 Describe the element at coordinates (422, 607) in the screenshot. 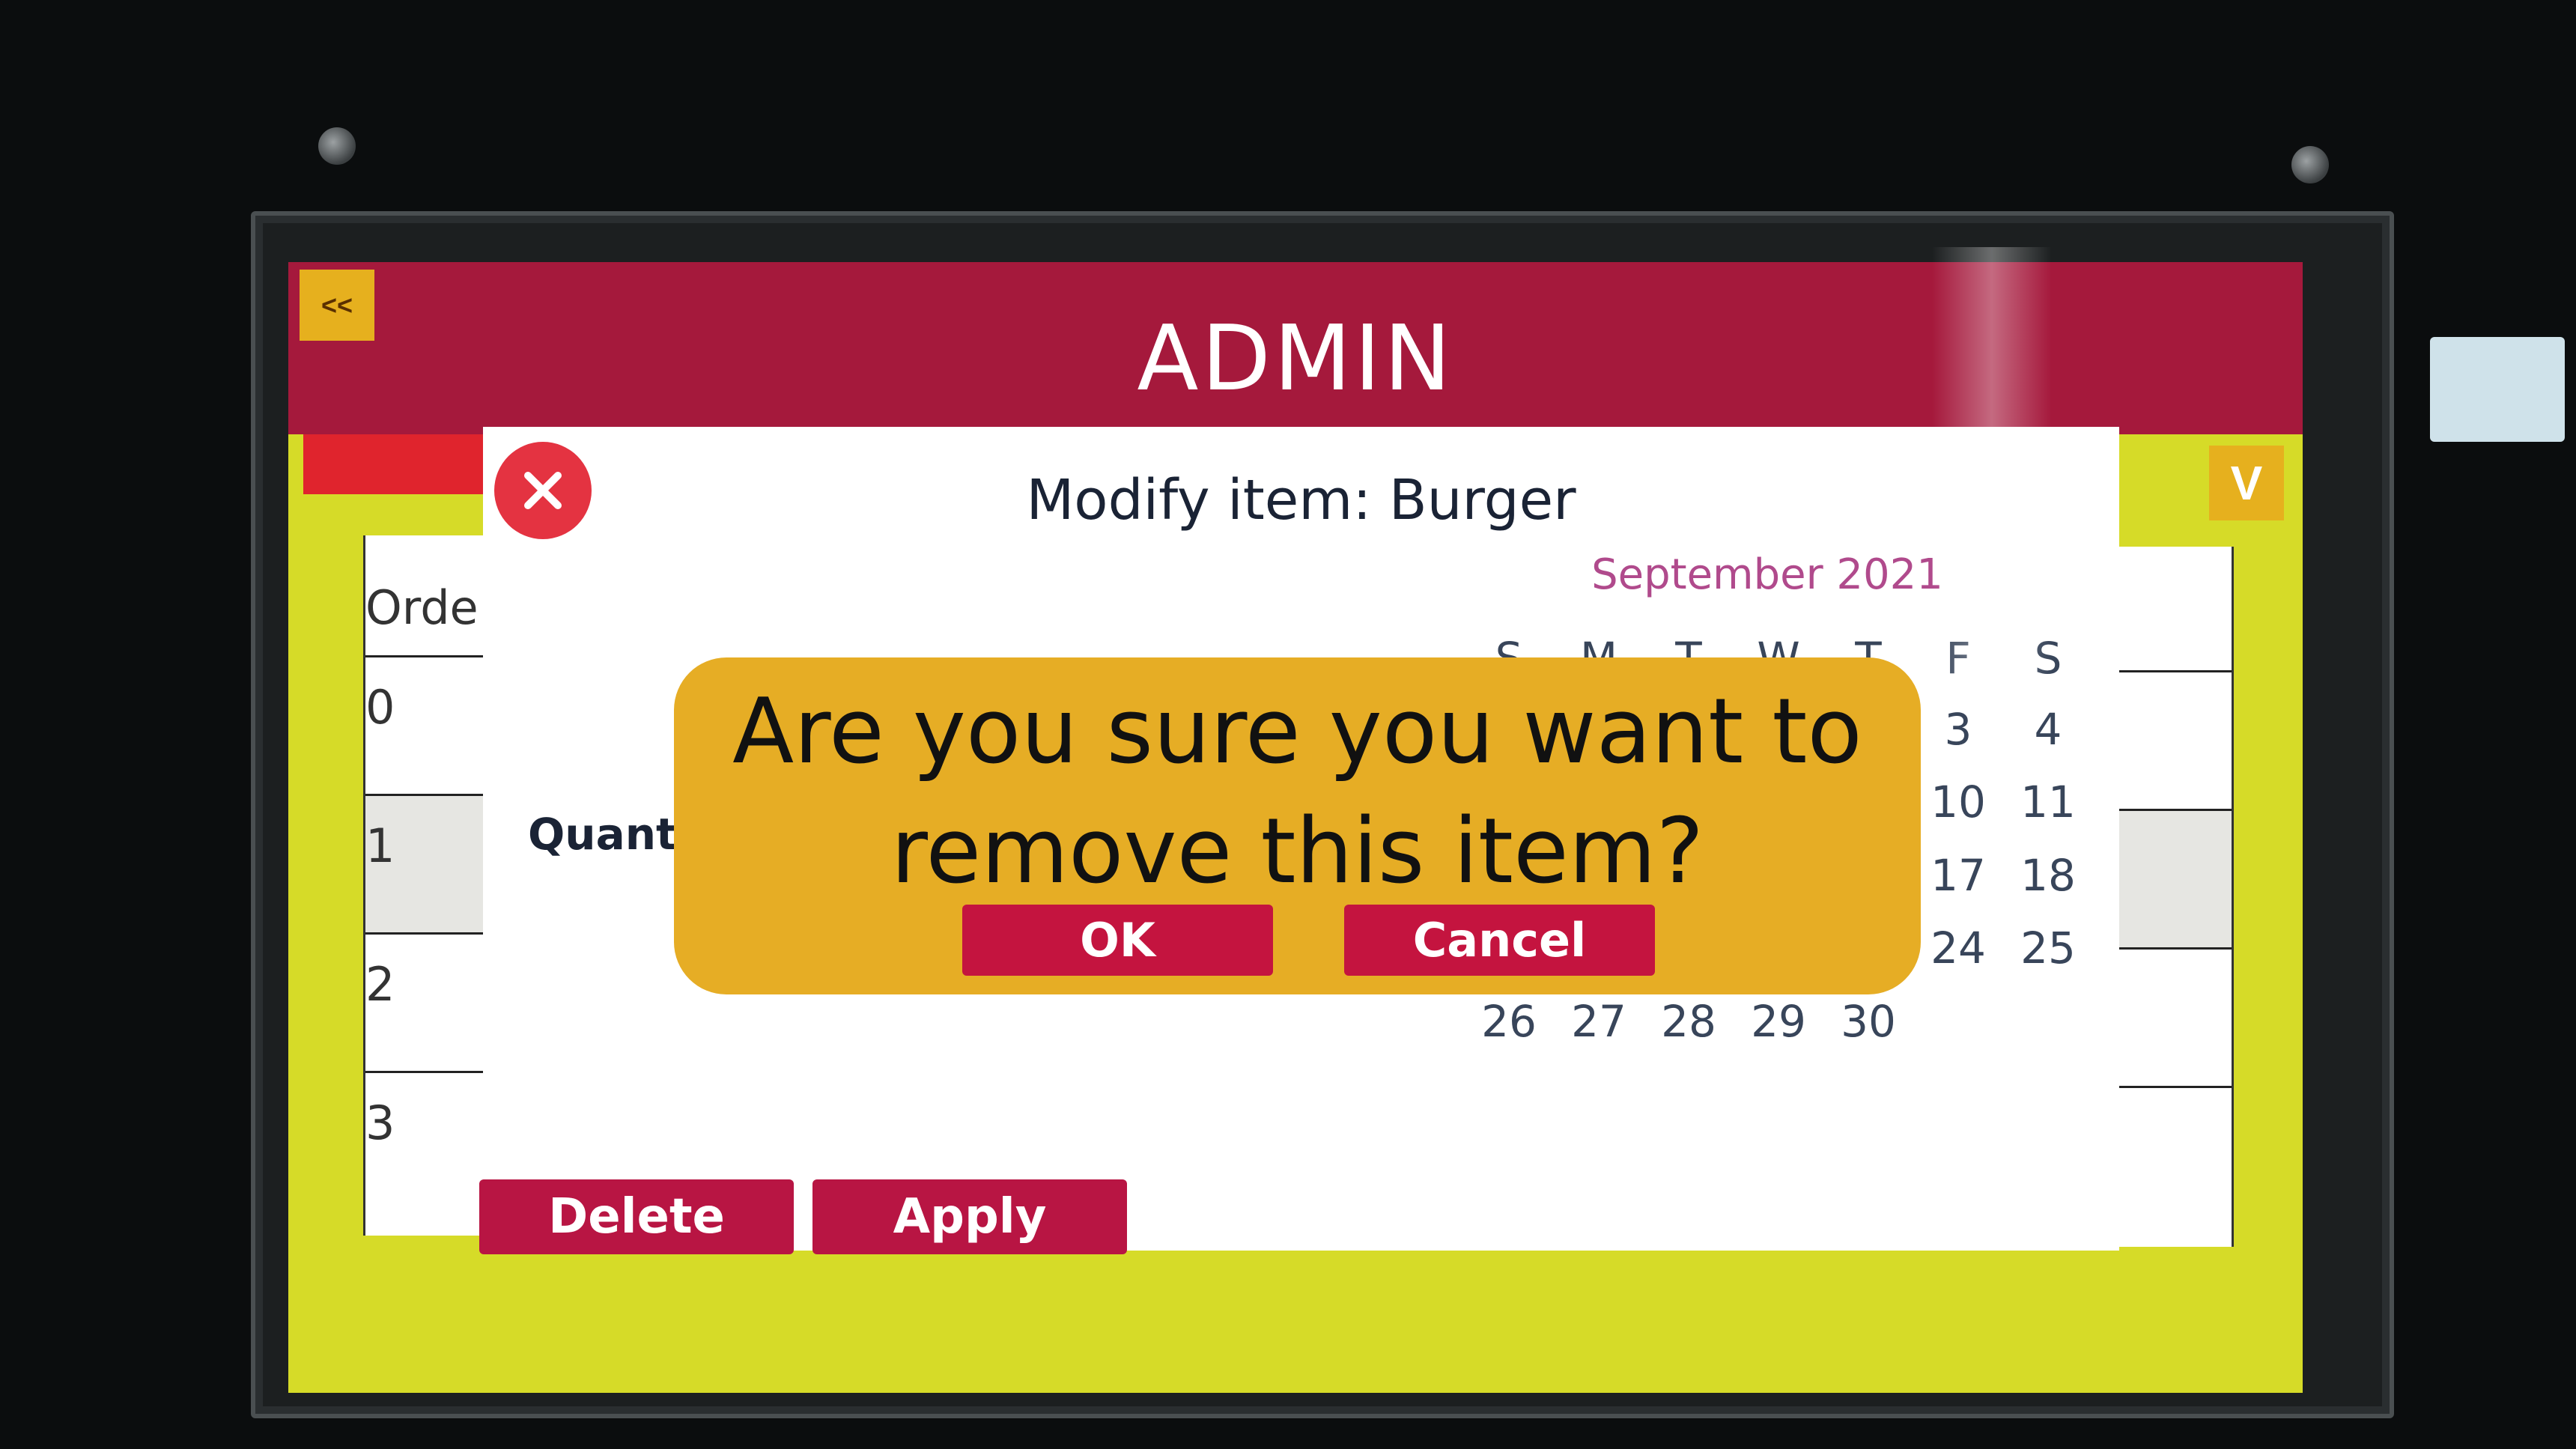

I see `order-list-header: Orde` at that location.